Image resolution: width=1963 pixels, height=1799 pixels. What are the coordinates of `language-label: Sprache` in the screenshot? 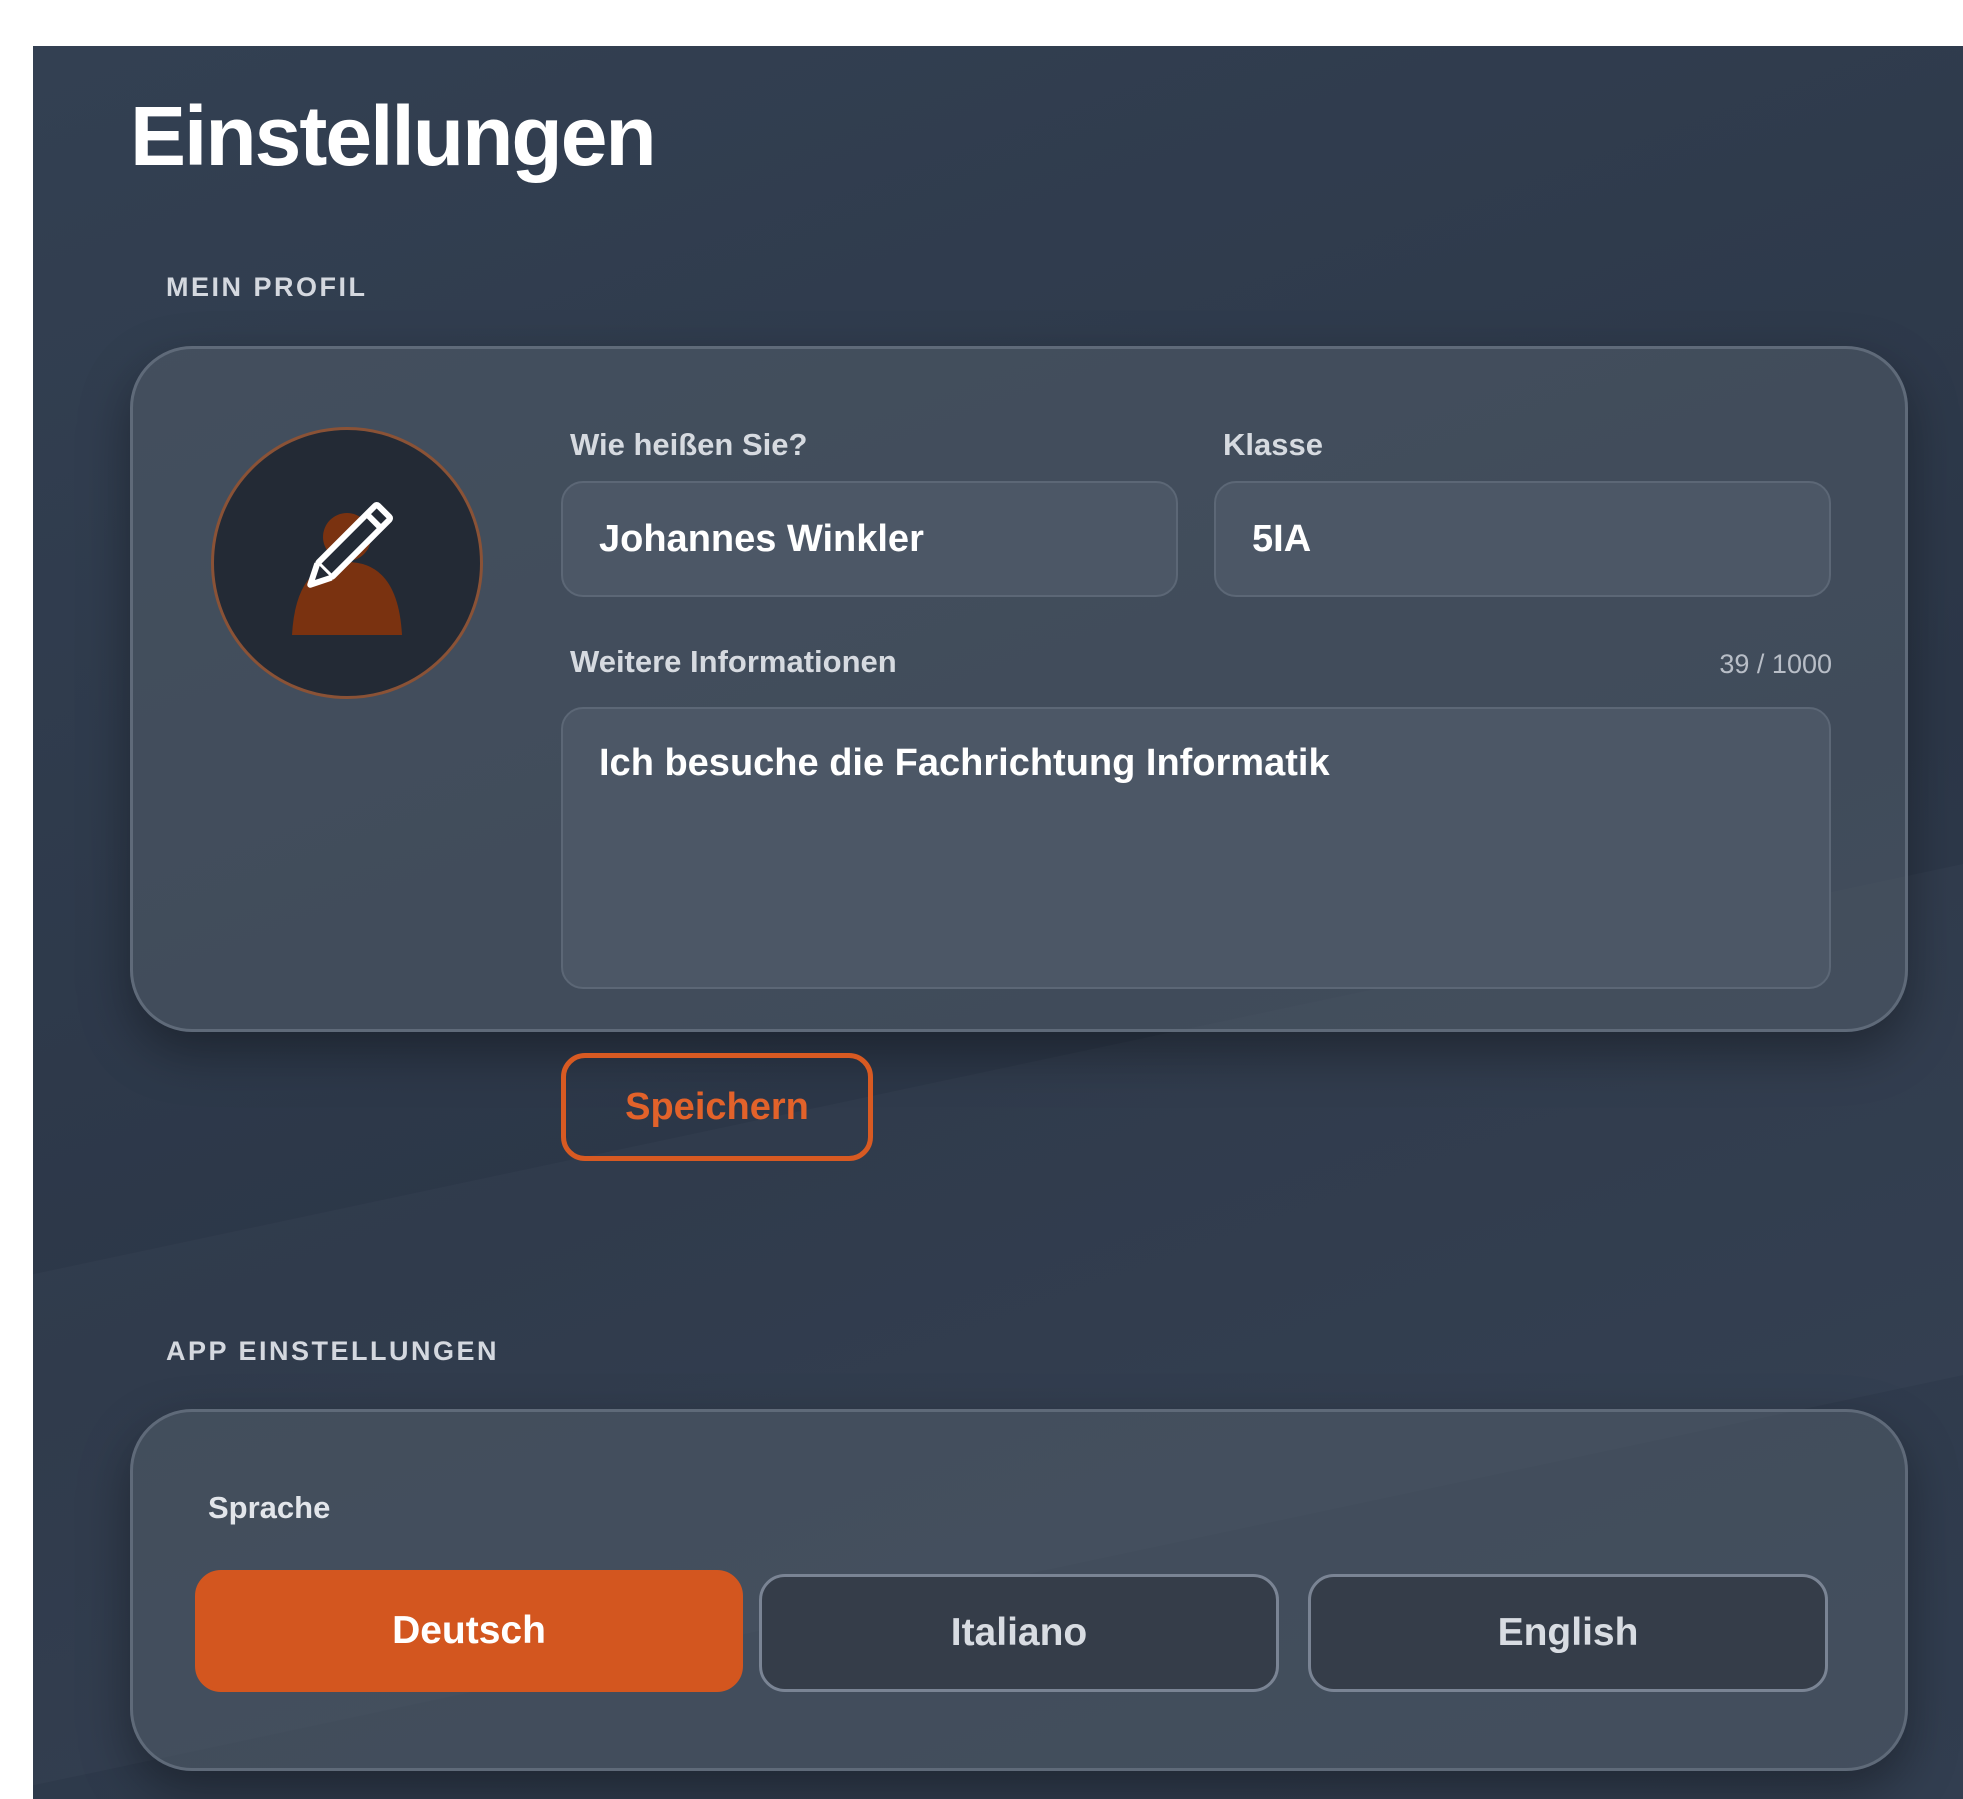 It's located at (269, 1507).